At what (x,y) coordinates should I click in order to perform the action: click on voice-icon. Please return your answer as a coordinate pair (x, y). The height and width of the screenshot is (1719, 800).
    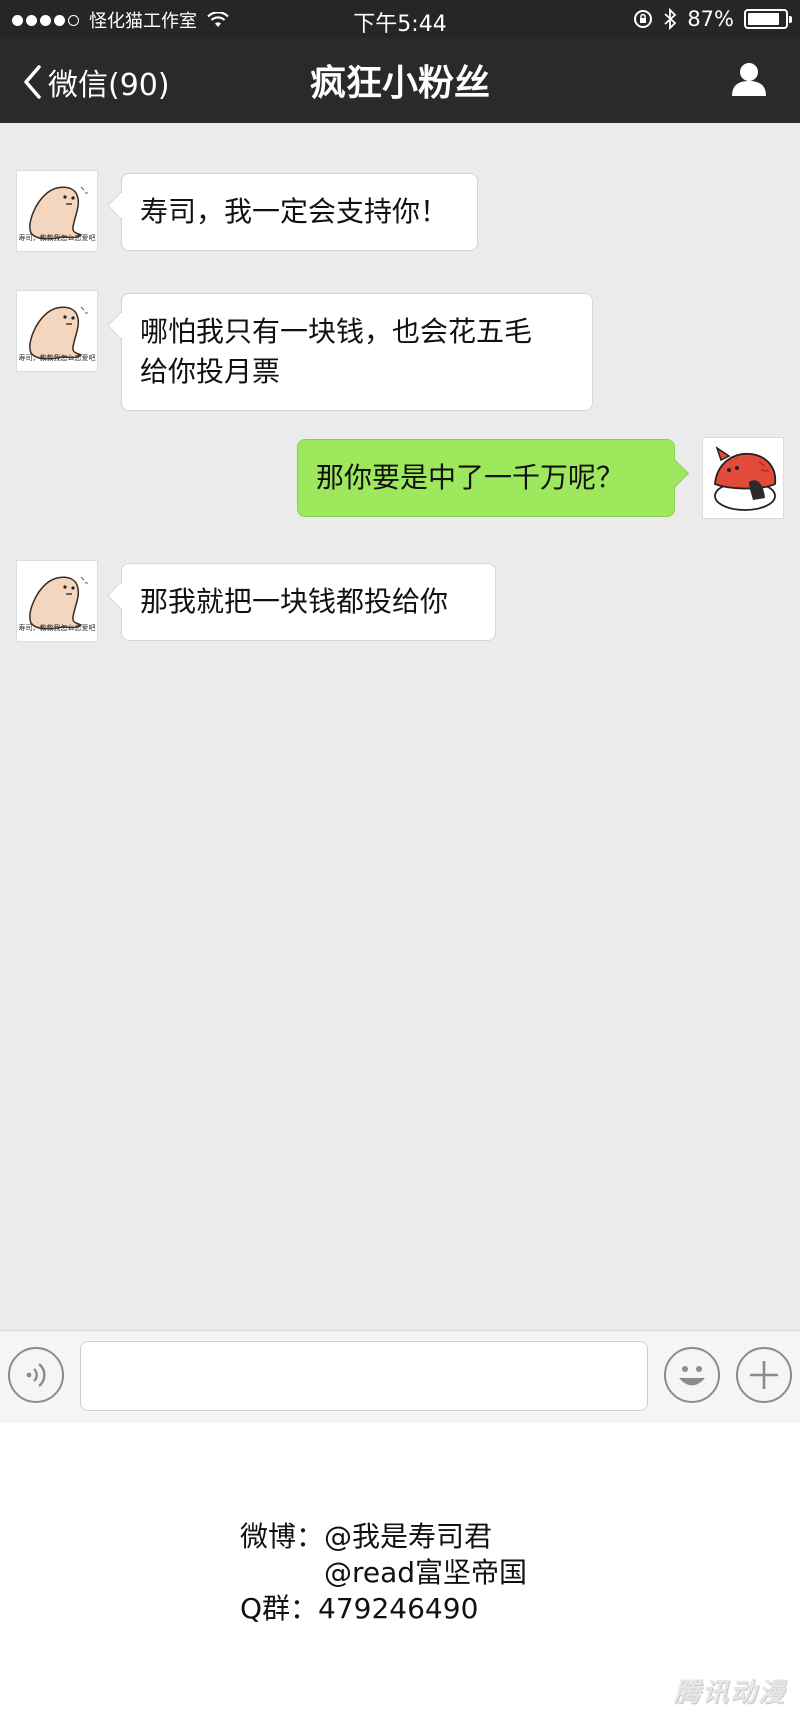
    Looking at the image, I should click on (36, 1375).